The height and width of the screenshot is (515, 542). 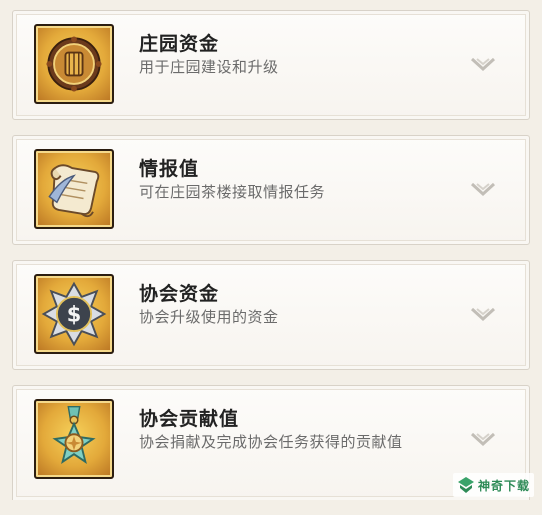 I want to click on resource-description: 可在庄园茶楼接取情报任务, so click(x=232, y=192).